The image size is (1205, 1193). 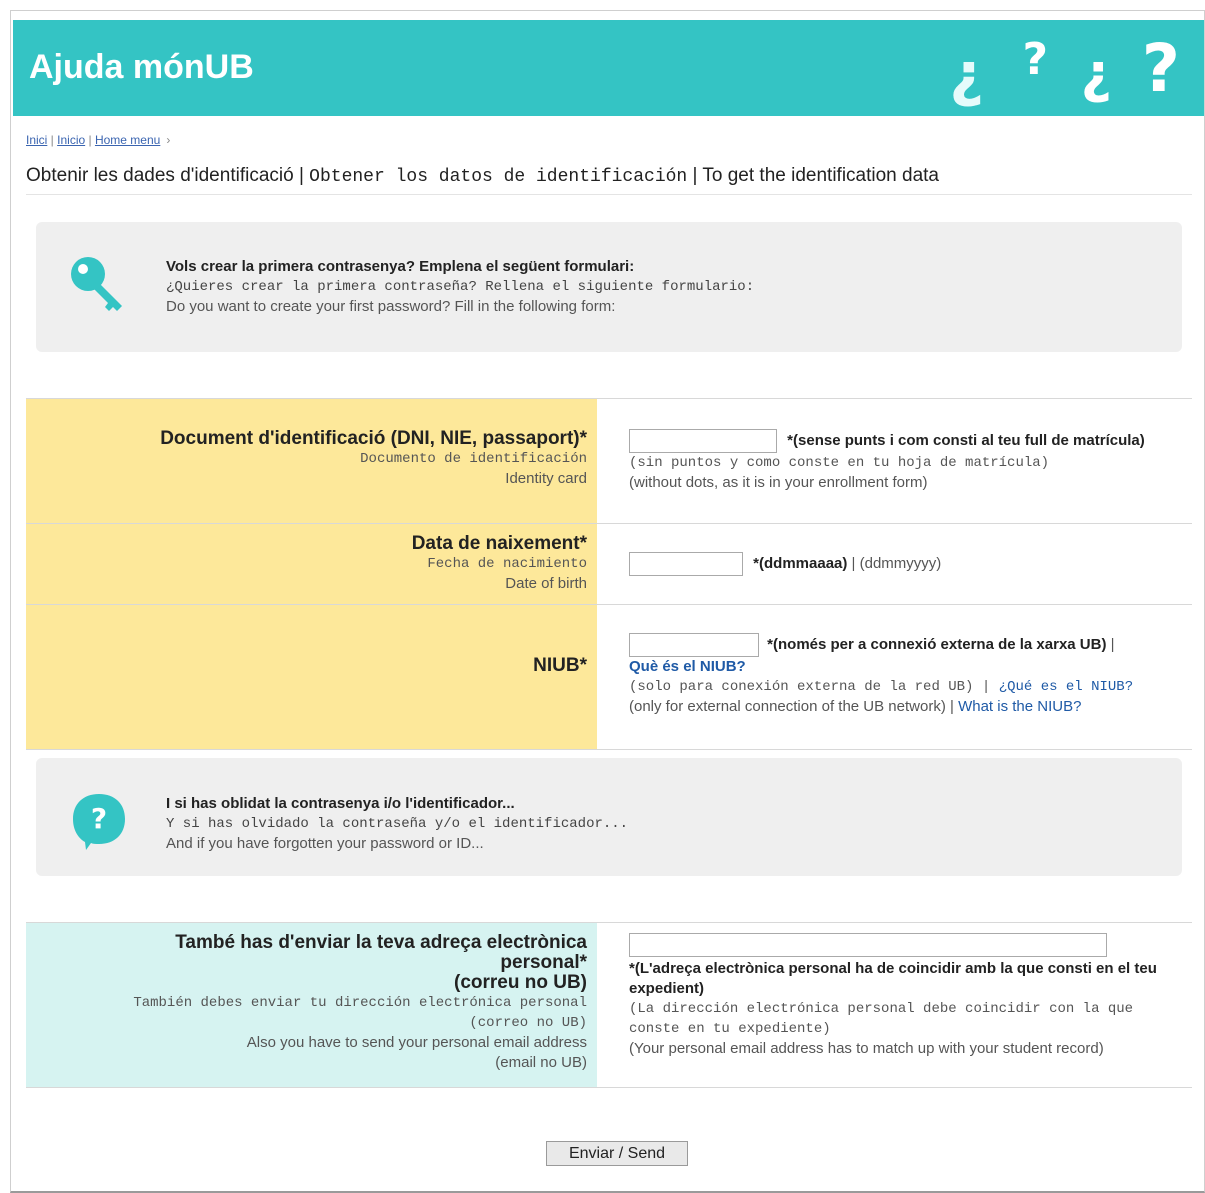 I want to click on niub-help-link-es: ¿Qué es el NIUB?, so click(x=1066, y=687).